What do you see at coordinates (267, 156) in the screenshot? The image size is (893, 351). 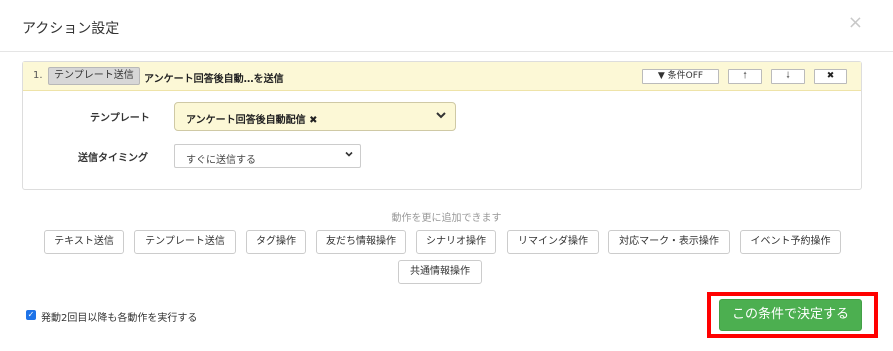 I see `timing-select: すぐに送信する` at bounding box center [267, 156].